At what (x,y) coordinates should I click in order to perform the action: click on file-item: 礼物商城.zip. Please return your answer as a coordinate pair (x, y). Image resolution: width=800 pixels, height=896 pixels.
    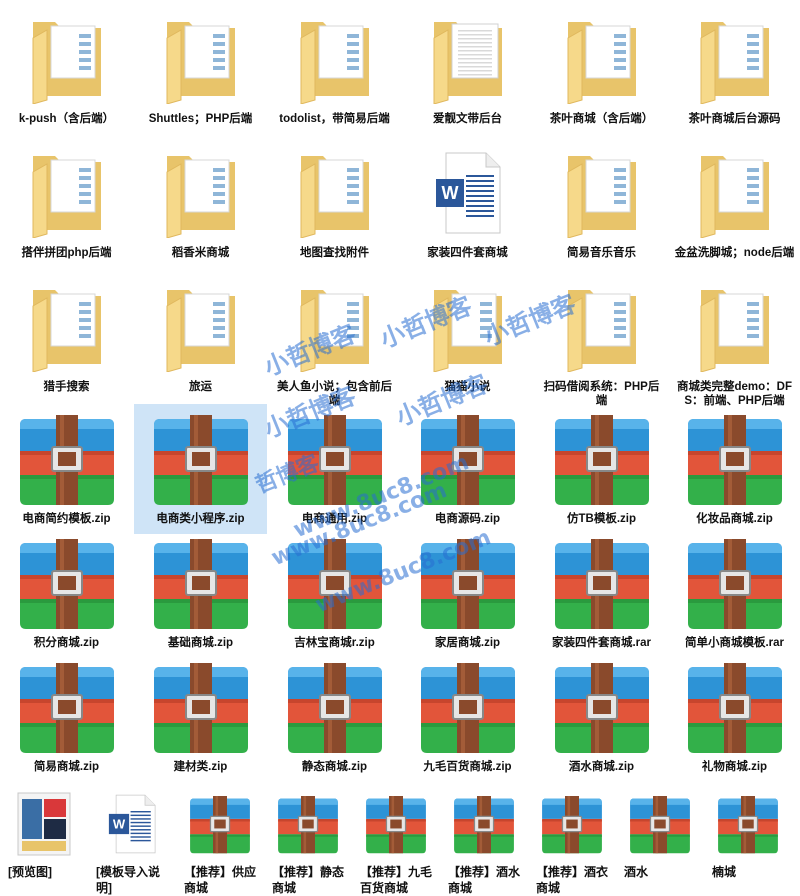
    Looking at the image, I should click on (734, 717).